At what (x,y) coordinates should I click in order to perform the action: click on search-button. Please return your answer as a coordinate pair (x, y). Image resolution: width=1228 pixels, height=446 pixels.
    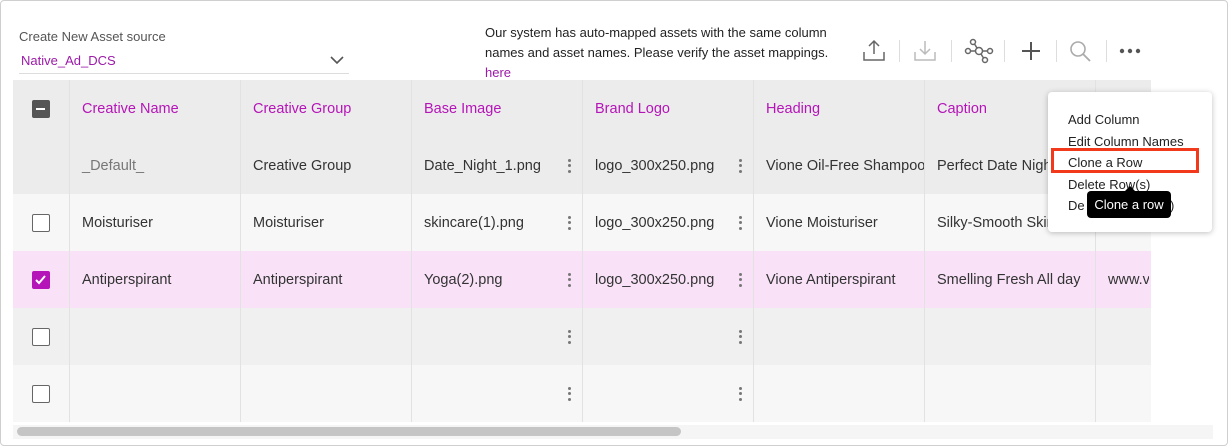
    Looking at the image, I should click on (1080, 51).